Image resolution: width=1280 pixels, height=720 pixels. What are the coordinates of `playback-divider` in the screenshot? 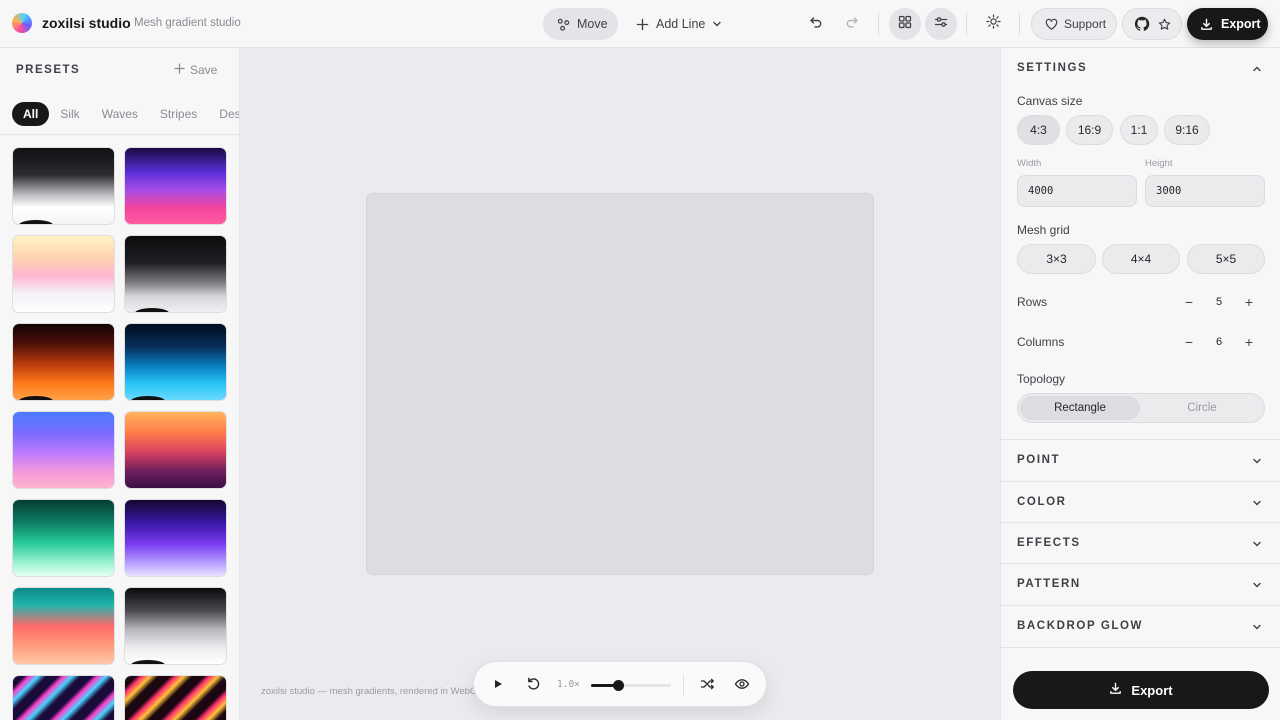 It's located at (683, 685).